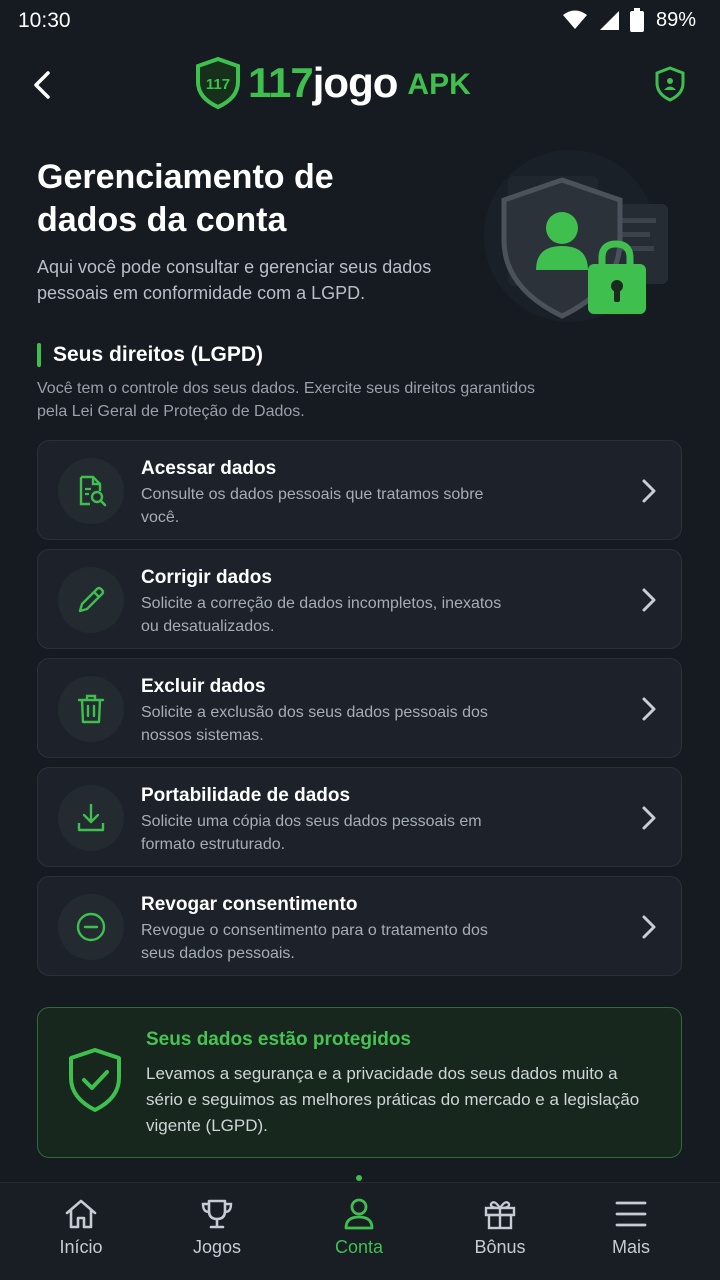 The width and height of the screenshot is (720, 1280). I want to click on logo-apk: APK, so click(439, 84).